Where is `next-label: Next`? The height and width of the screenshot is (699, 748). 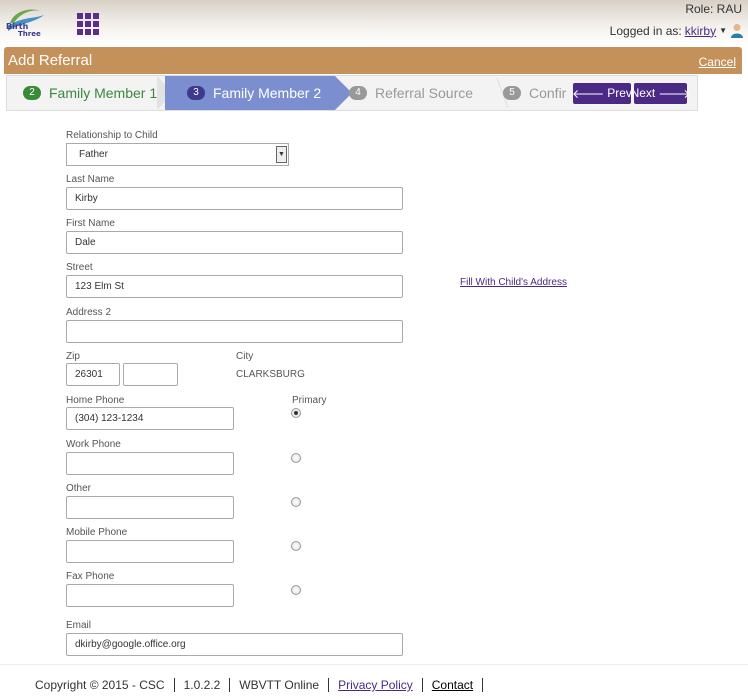
next-label: Next is located at coordinates (643, 93).